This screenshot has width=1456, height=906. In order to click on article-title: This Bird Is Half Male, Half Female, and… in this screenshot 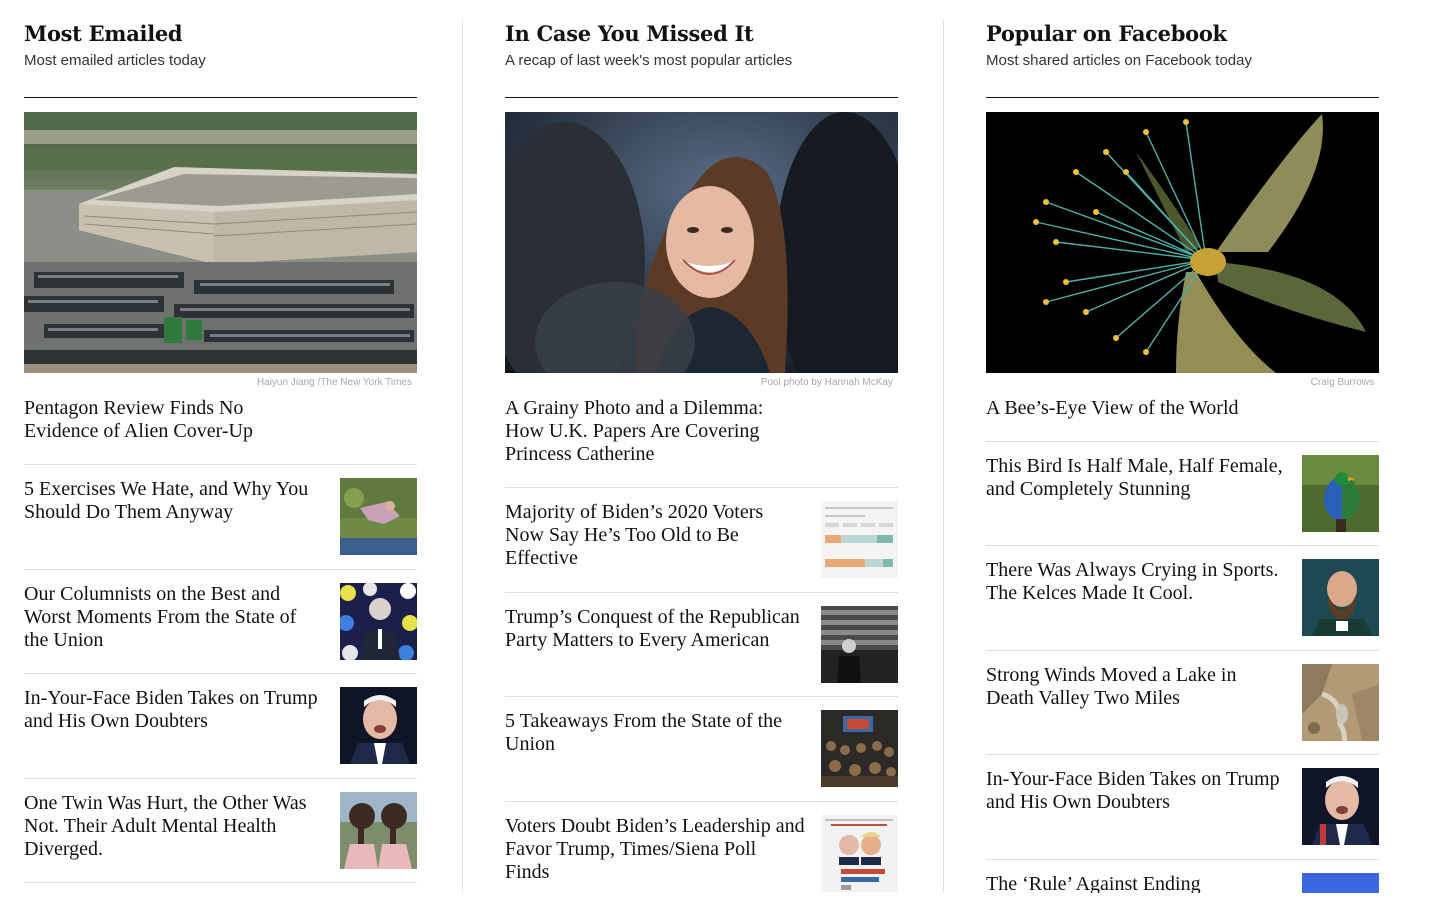, I will do `click(1136, 478)`.